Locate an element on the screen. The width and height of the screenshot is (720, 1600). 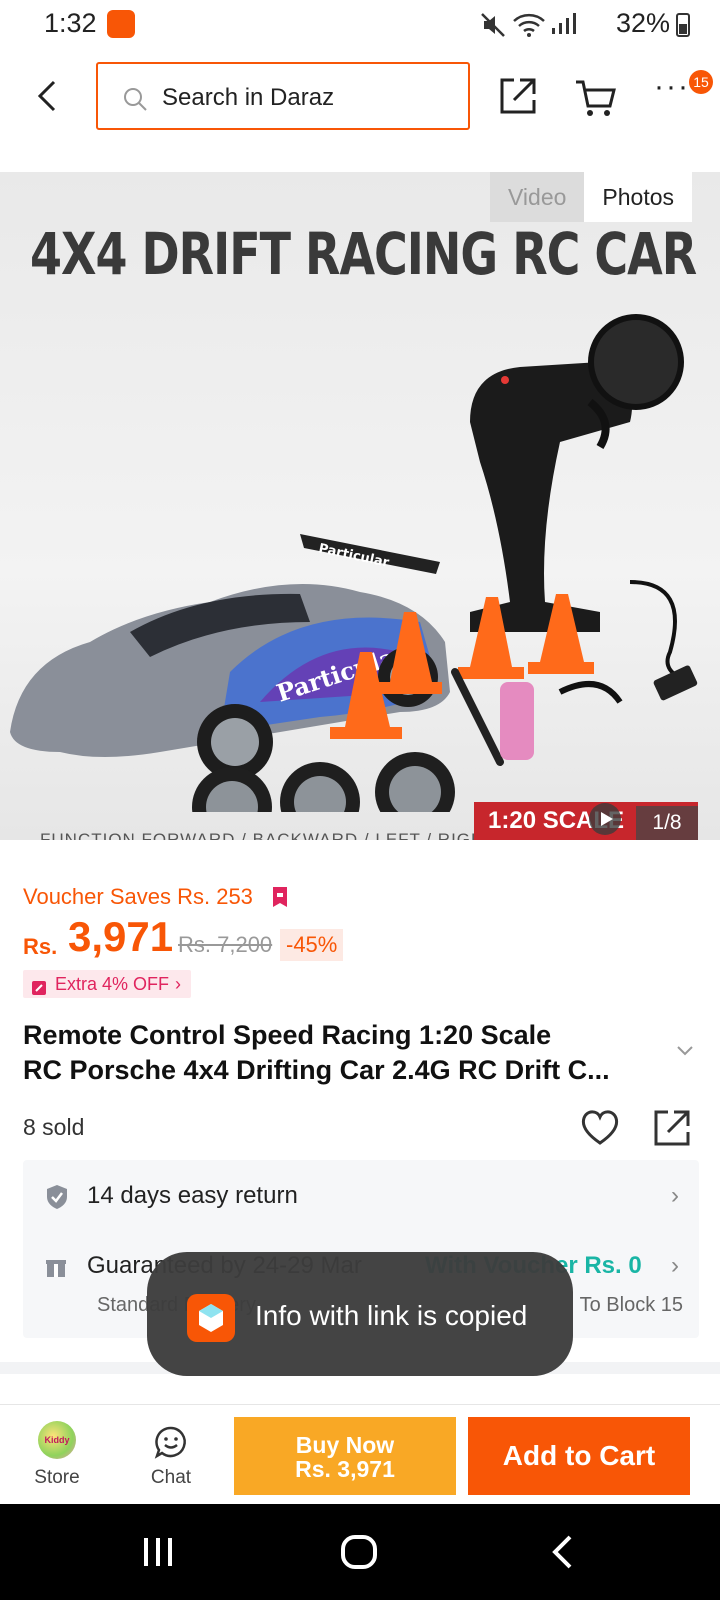
discount-badge: -45% is located at coordinates (312, 945).